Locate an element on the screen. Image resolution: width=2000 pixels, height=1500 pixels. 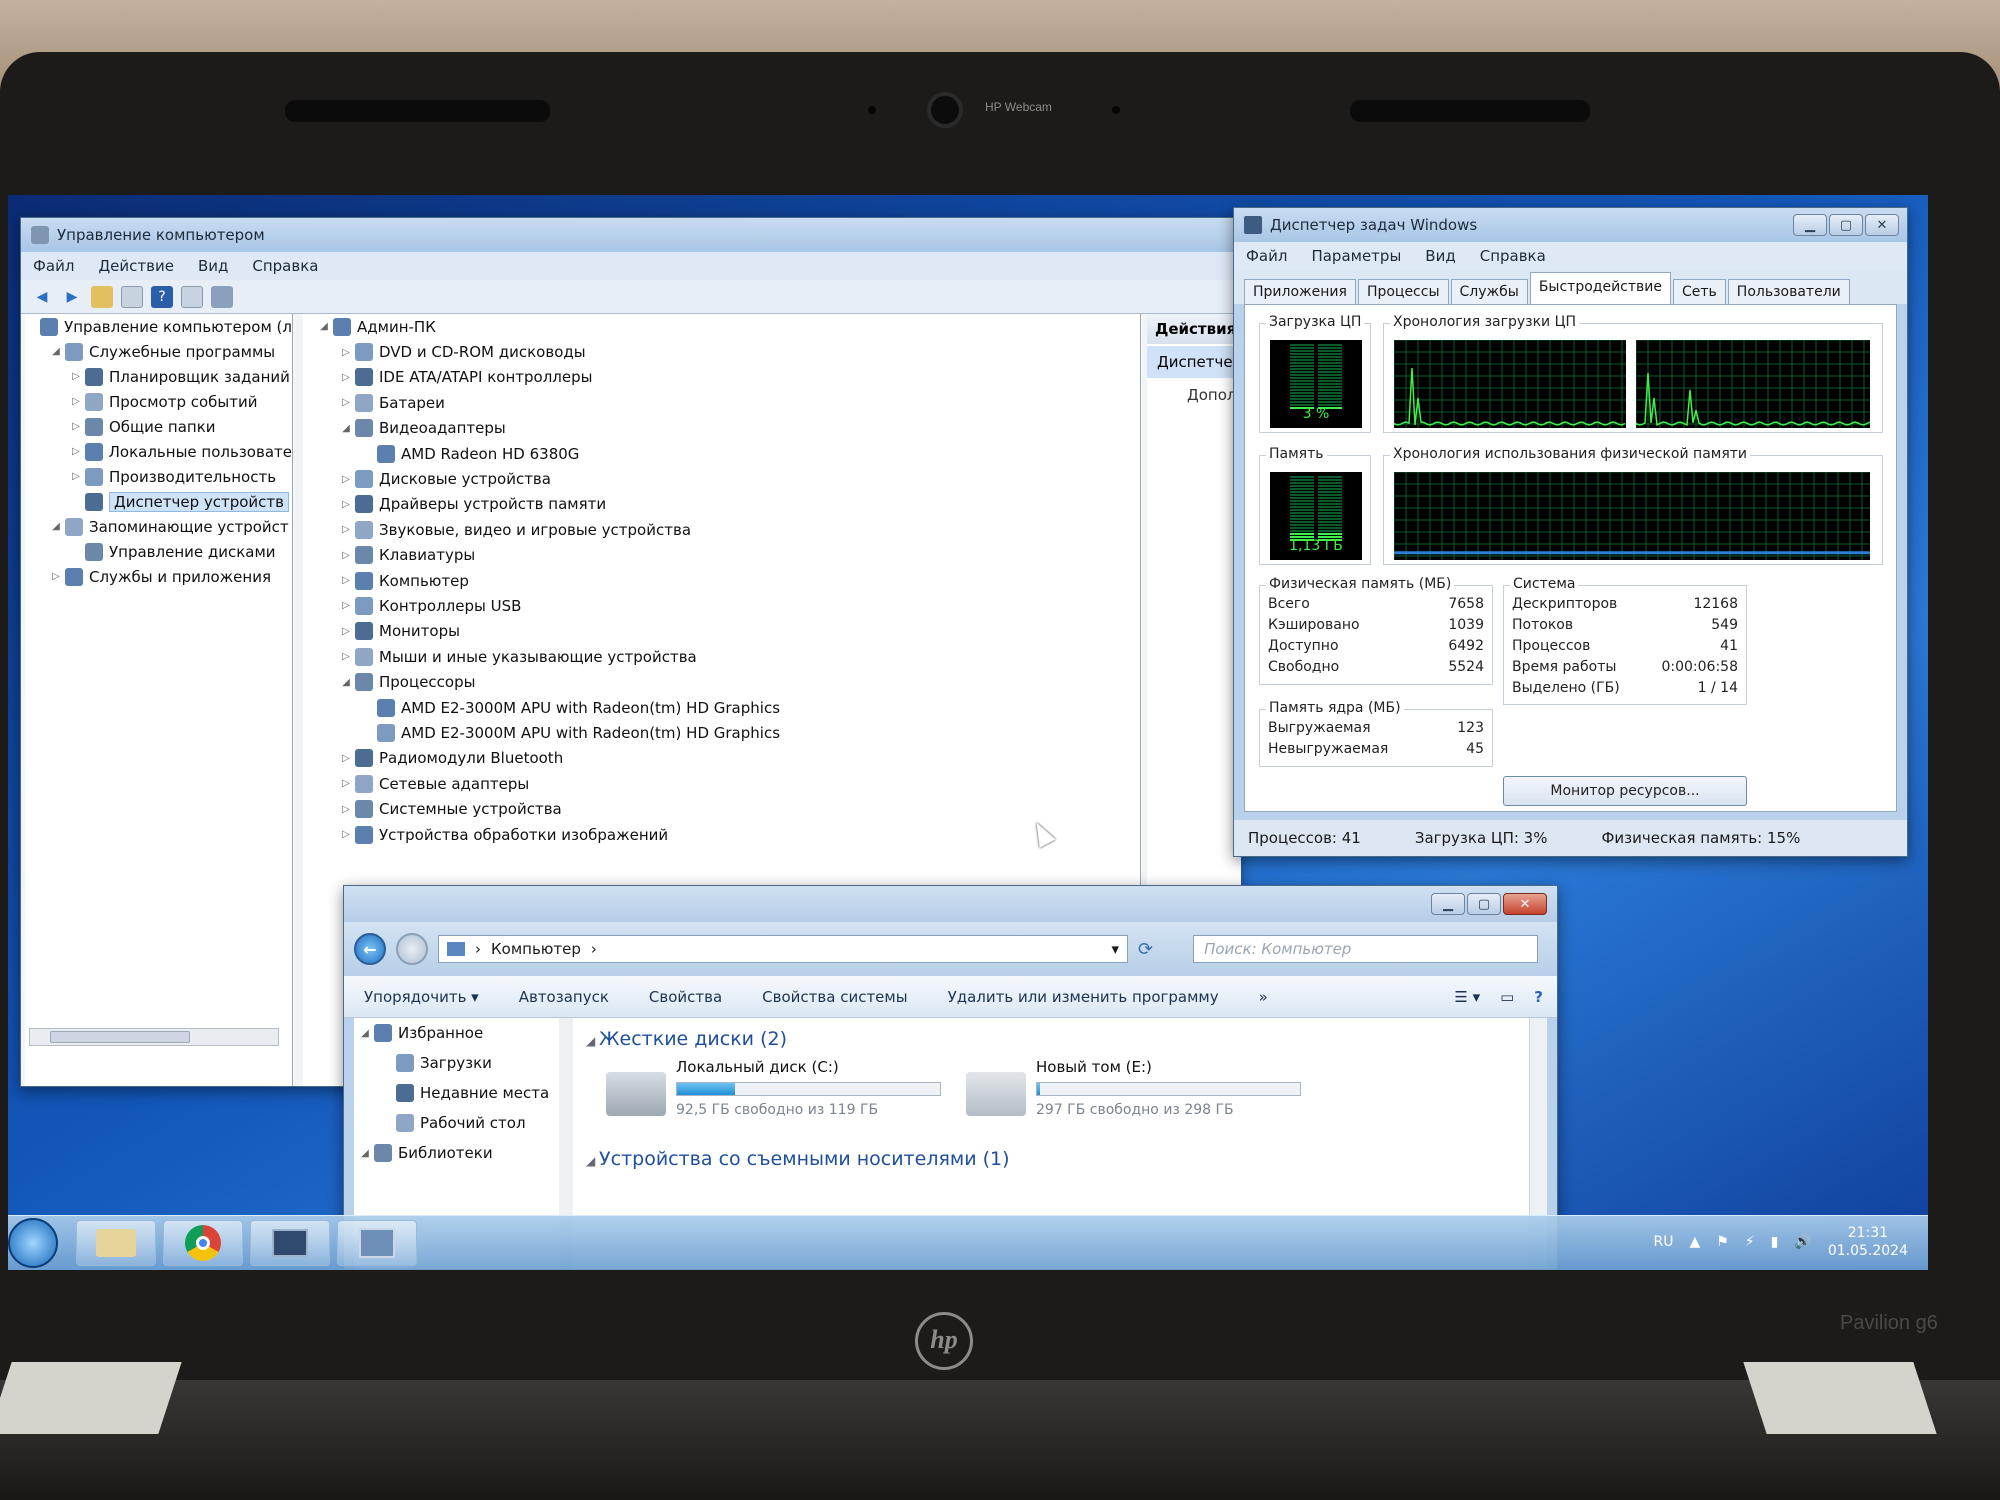
tab-network: Сеть is located at coordinates (1699, 291).